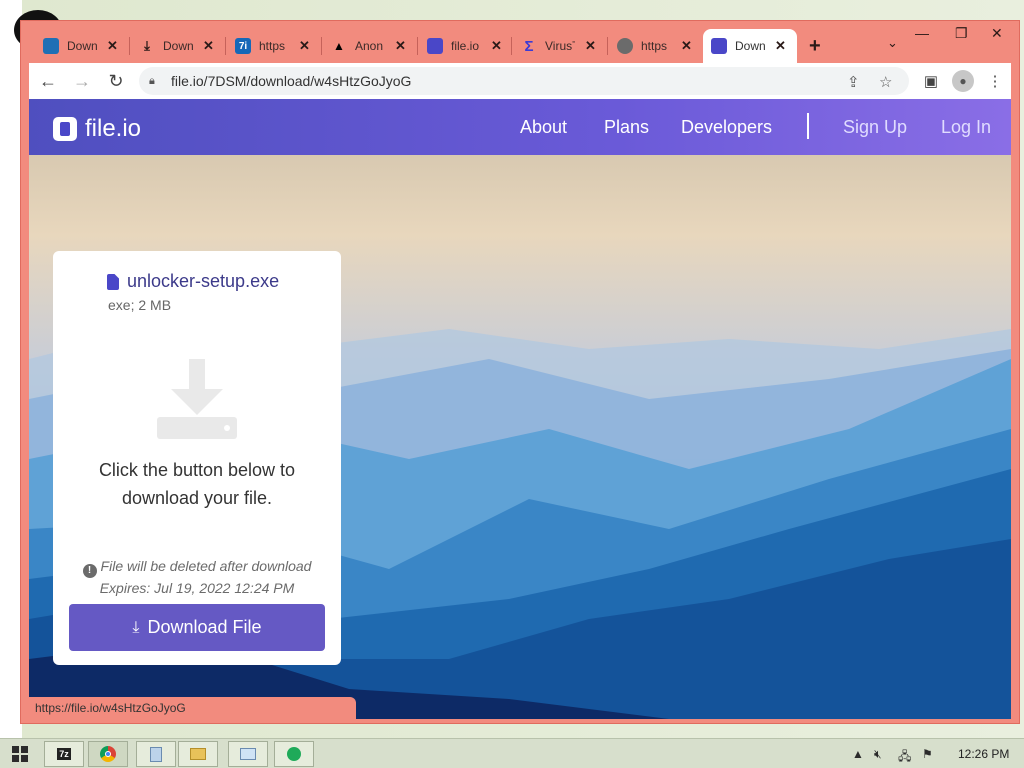  Describe the element at coordinates (892, 43) in the screenshot. I see `tab-search-chevron-icon: ⌄` at that location.